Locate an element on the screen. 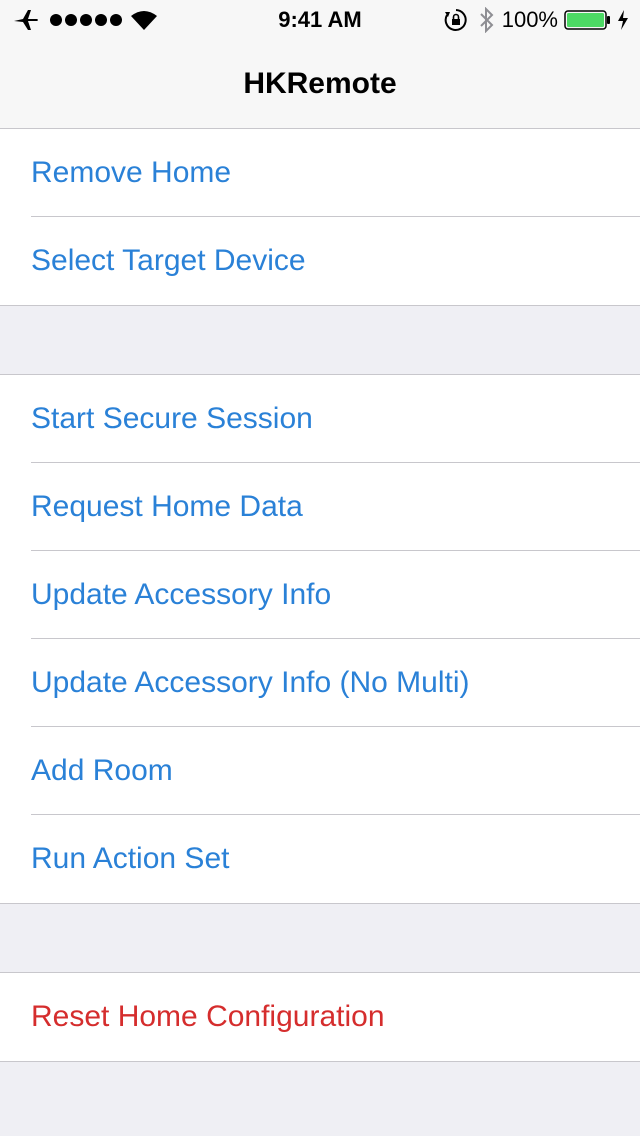  add-room-cell: Add Room is located at coordinates (320, 771).